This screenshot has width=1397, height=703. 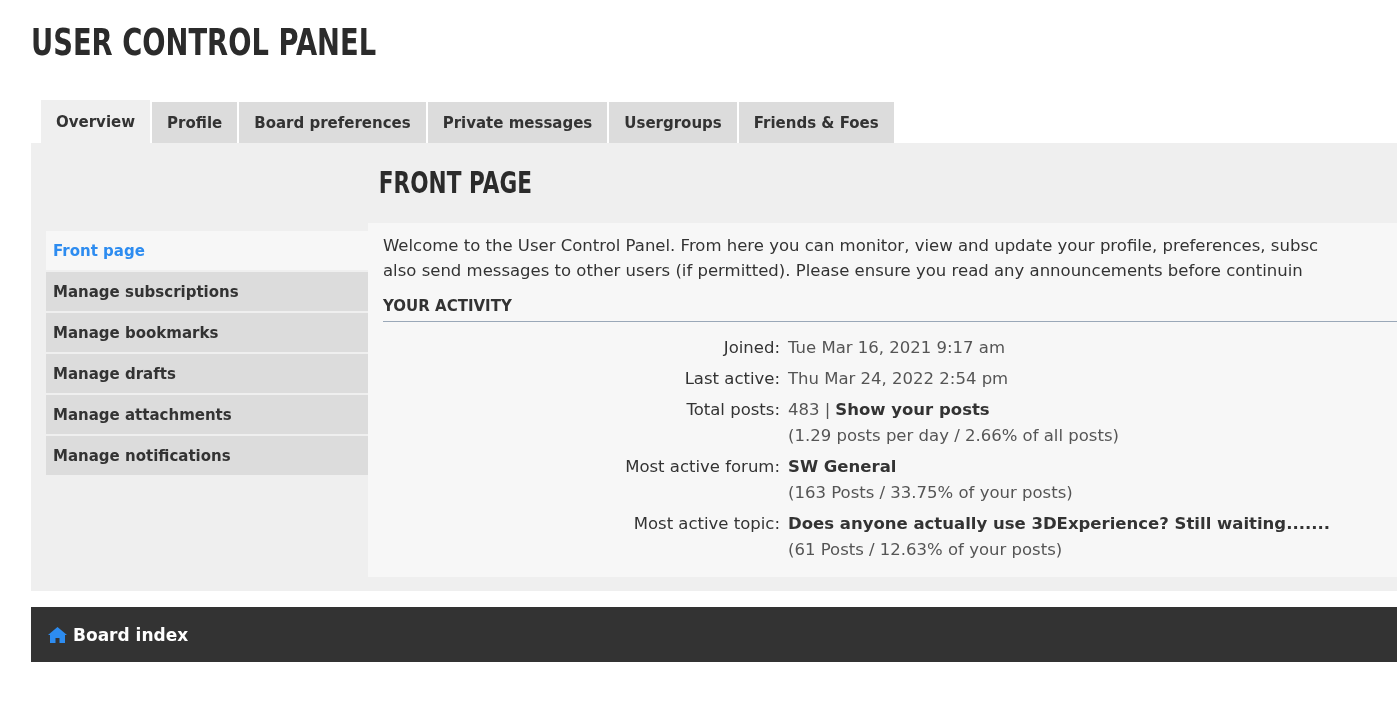 I want to click on field-label: Total posts:, so click(x=732, y=410).